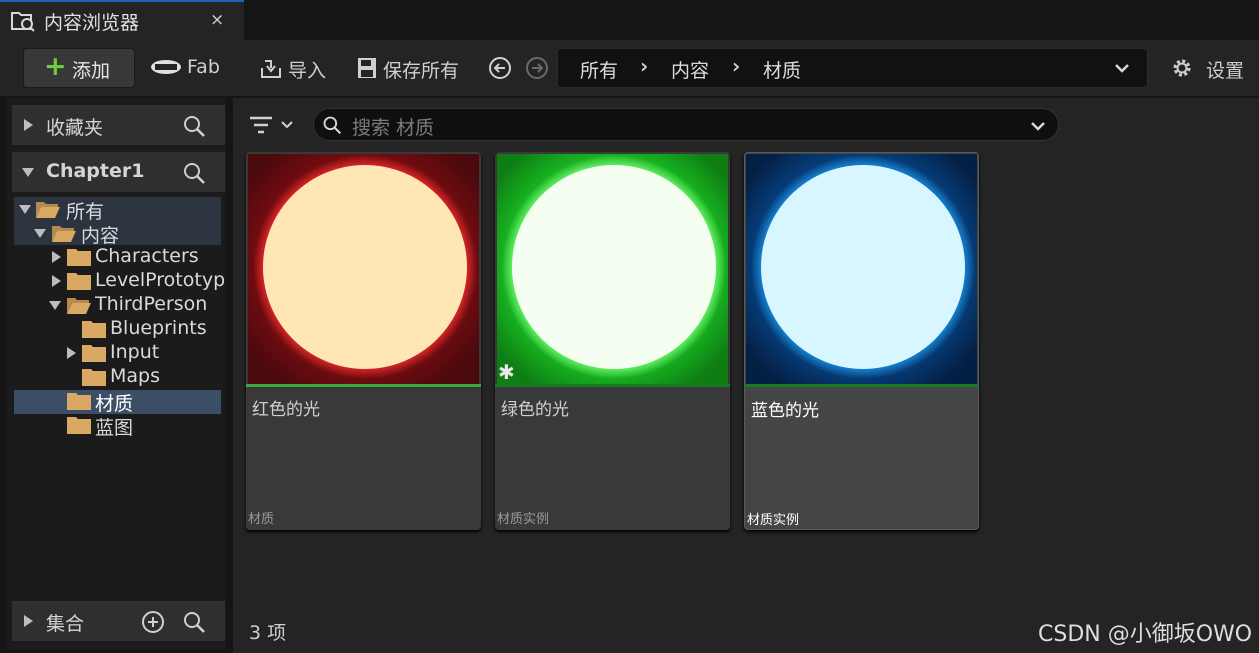 The image size is (1259, 653). Describe the element at coordinates (261, 125) in the screenshot. I see `filter-icon` at that location.